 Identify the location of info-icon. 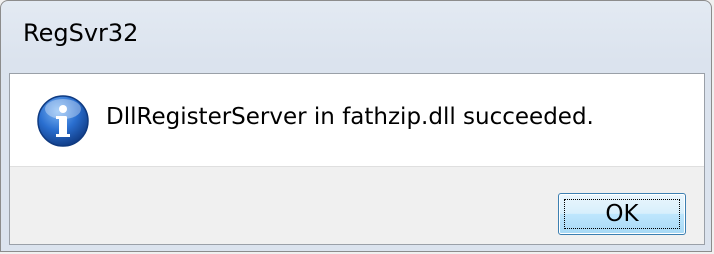
(63, 121).